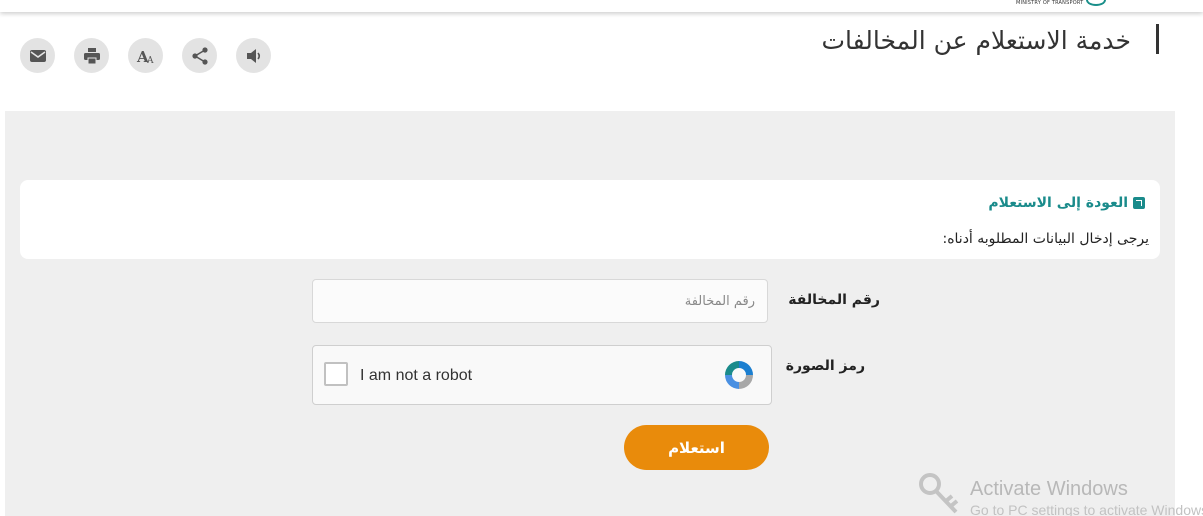 The image size is (1203, 516). What do you see at coordinates (1096, 3) in the screenshot?
I see `ministry-logo-icon` at bounding box center [1096, 3].